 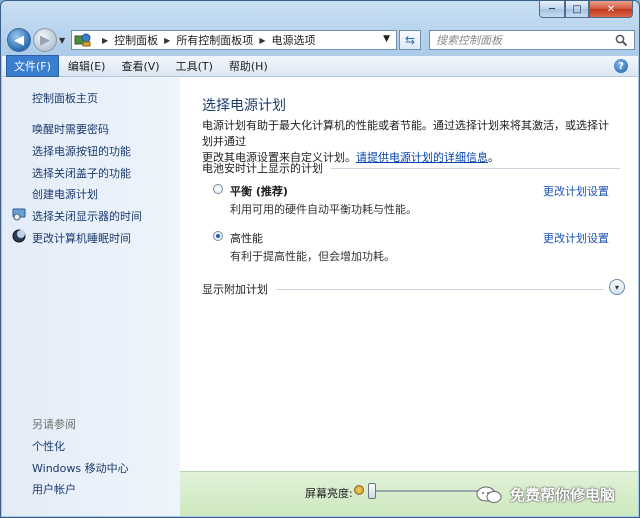 I want to click on see-also-personalization: 个性化, so click(x=48, y=446).